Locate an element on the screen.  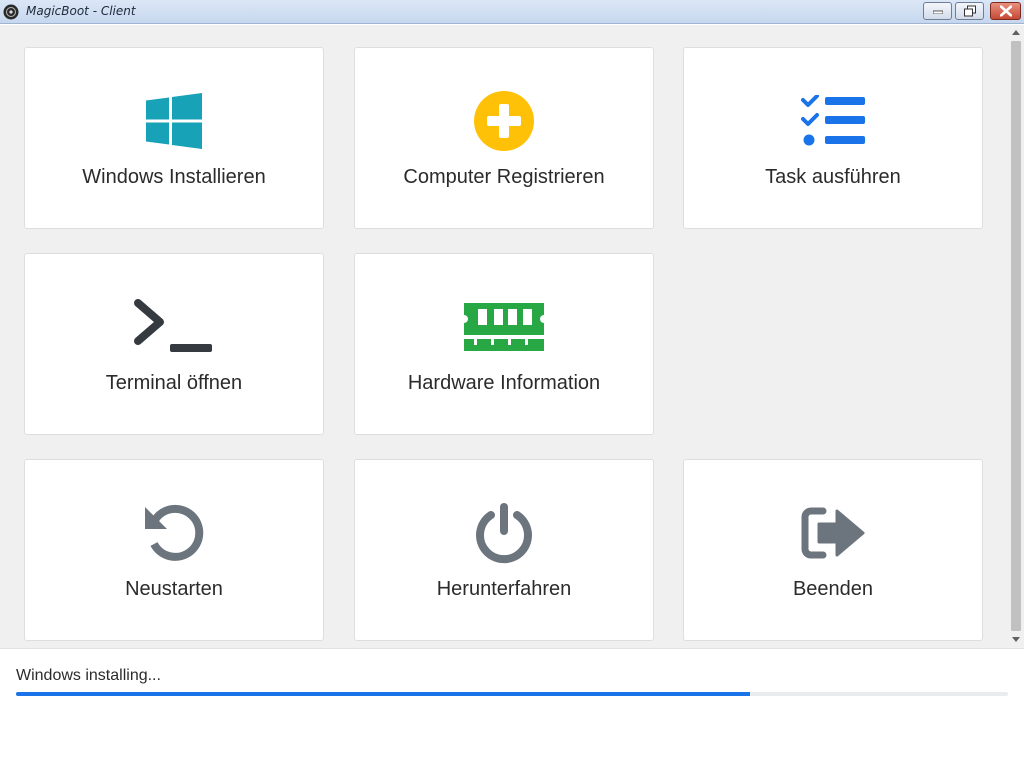
scroll-thumb is located at coordinates (1016, 336).